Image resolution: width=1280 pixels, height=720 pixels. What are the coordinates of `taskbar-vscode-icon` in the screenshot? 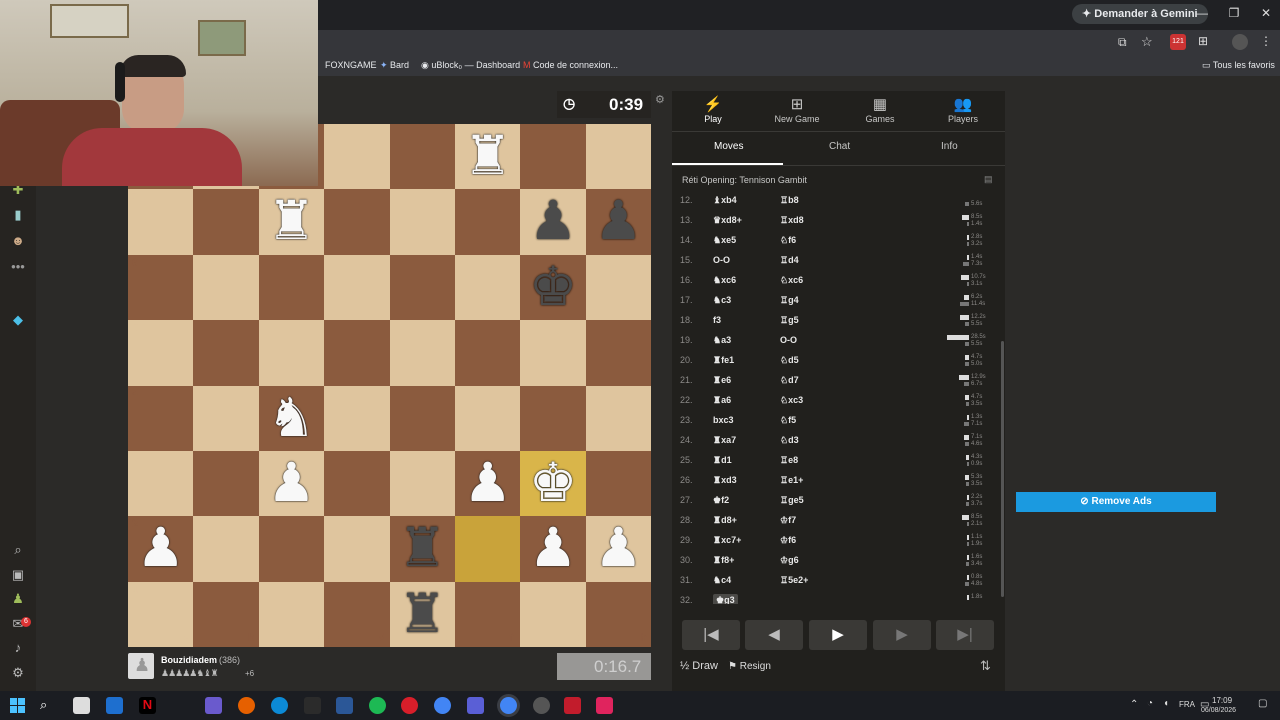 It's located at (312, 705).